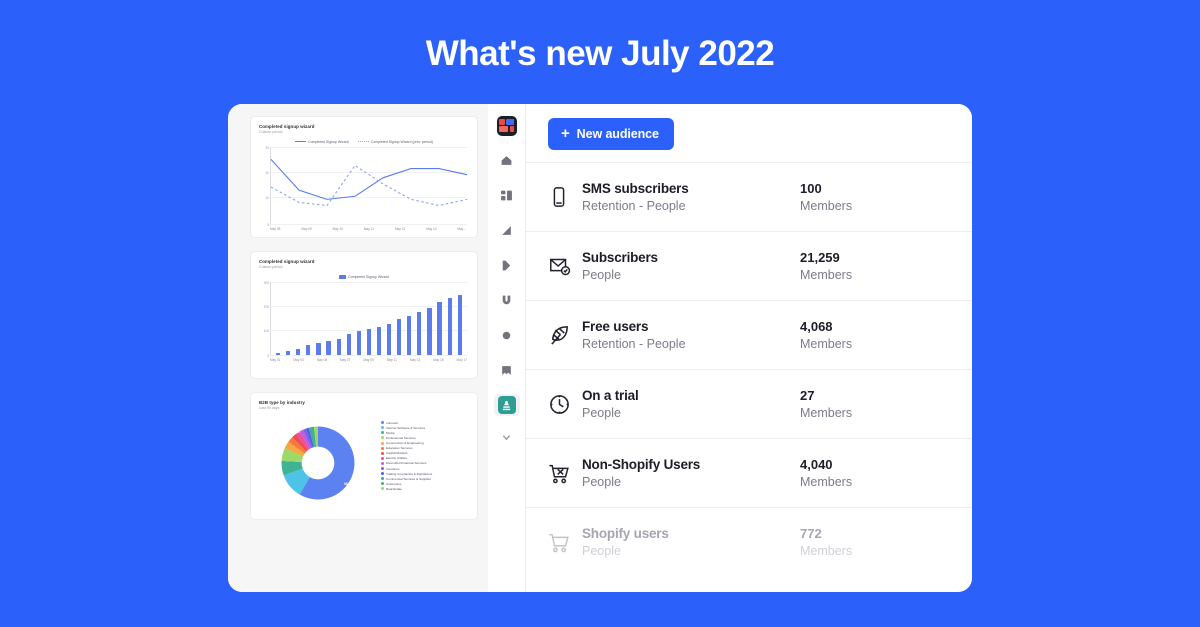  Describe the element at coordinates (425, 438) in the screenshot. I see `pie-legend-item: Professional Services` at that location.